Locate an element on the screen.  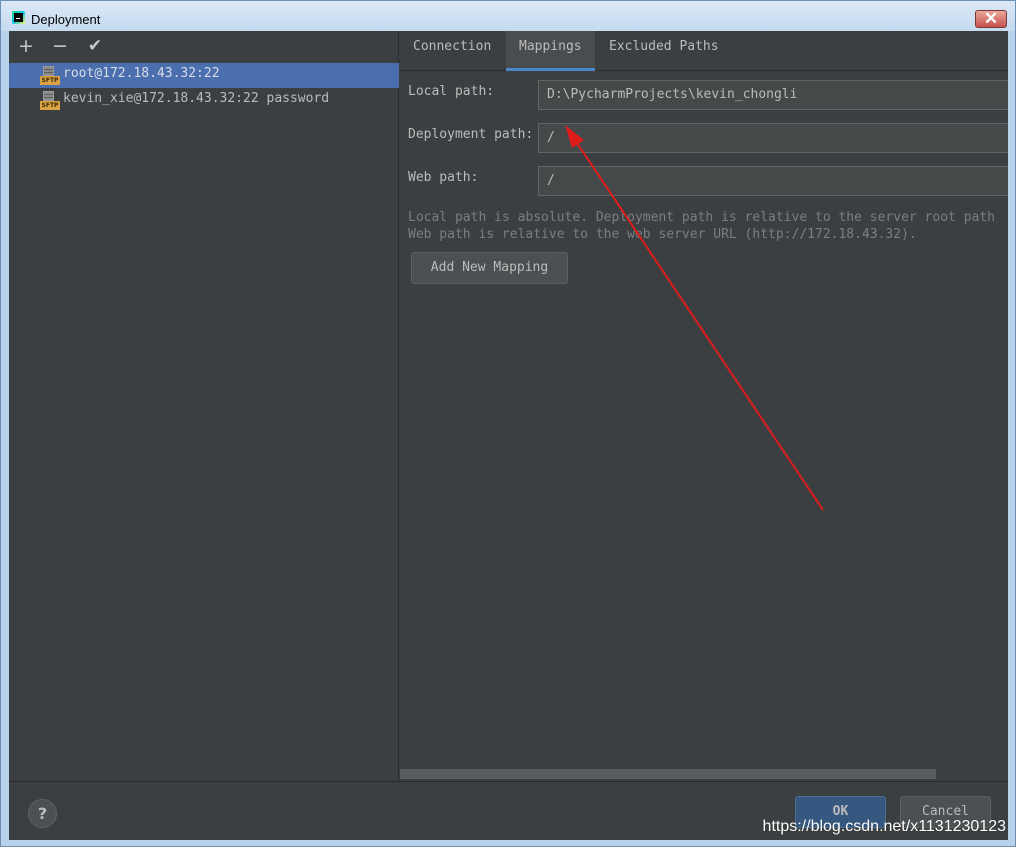
remove-server-button: − is located at coordinates (60, 46).